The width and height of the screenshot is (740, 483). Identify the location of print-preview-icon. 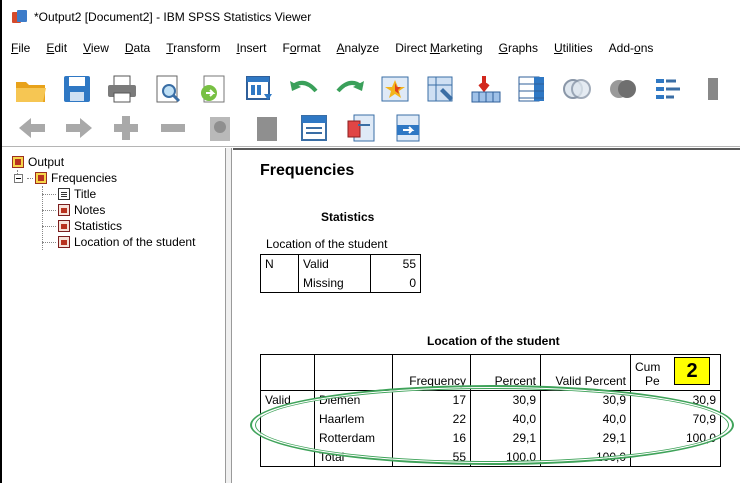
(168, 89).